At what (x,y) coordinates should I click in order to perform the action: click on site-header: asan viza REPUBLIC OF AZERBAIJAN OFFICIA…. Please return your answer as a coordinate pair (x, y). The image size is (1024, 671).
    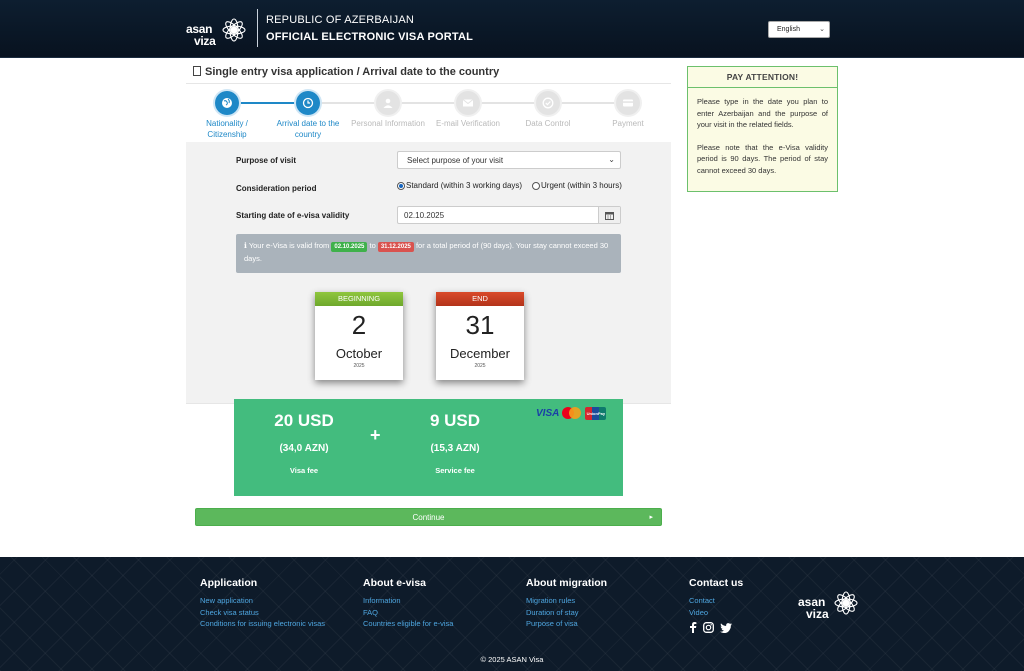
    Looking at the image, I should click on (512, 29).